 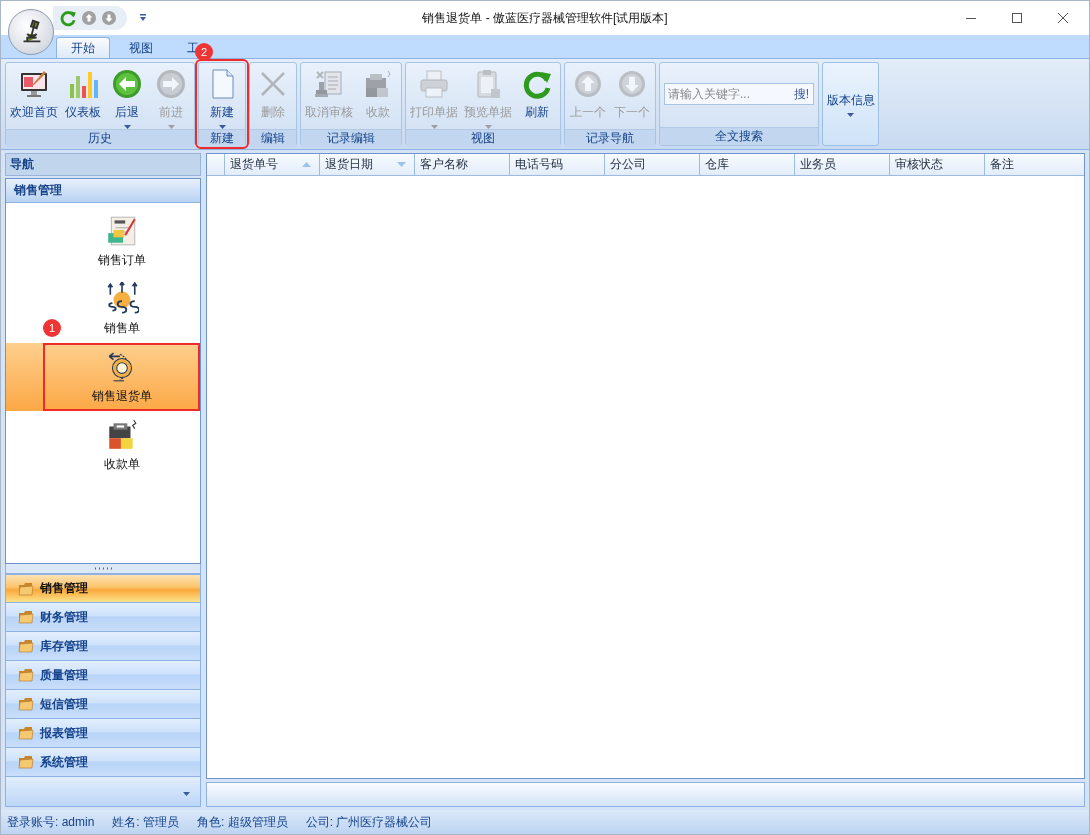 What do you see at coordinates (739, 94) in the screenshot?
I see `search-field: 请输入关键字... 搜!` at bounding box center [739, 94].